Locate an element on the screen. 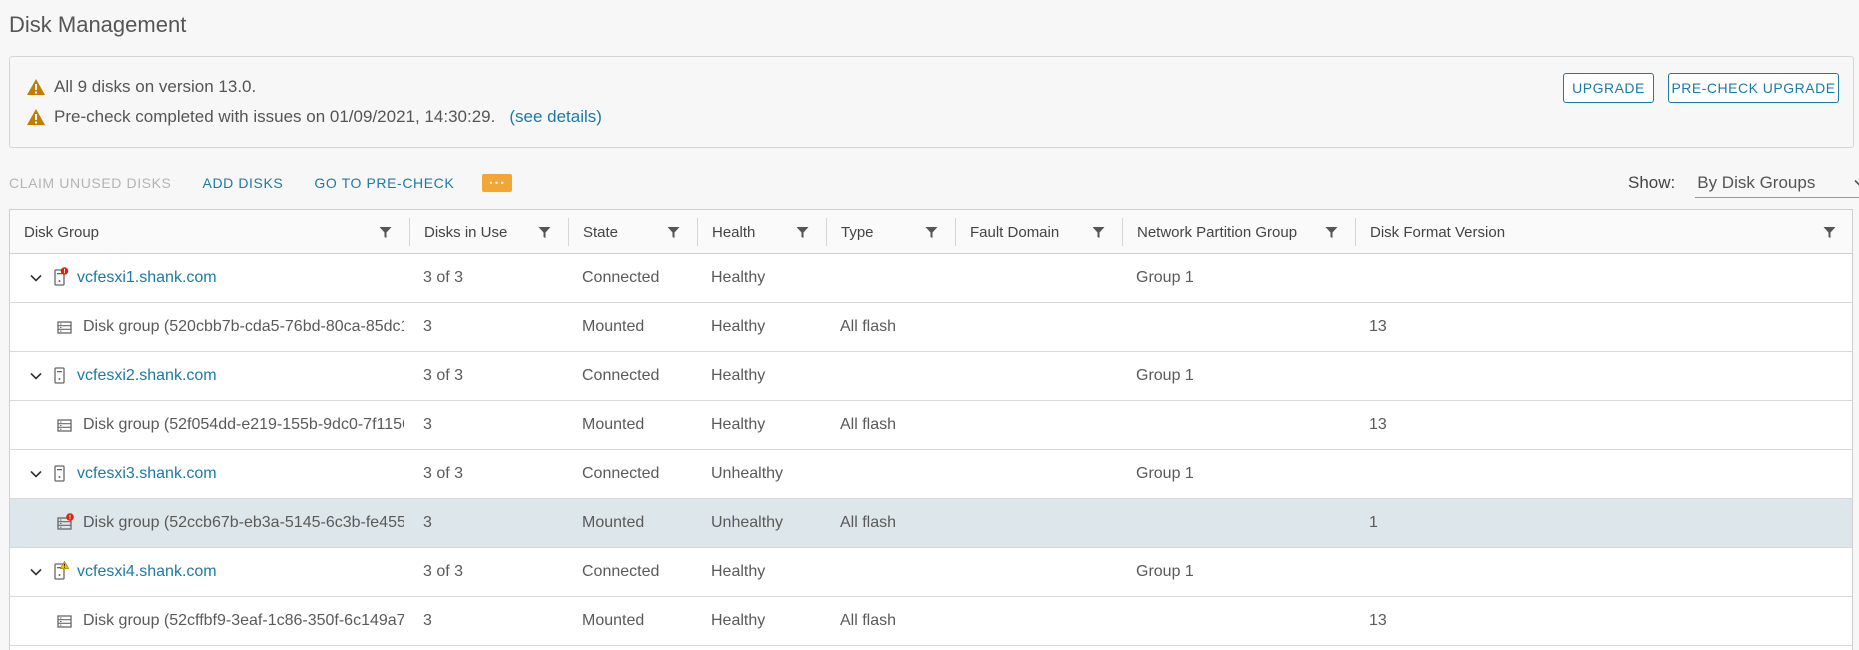 The image size is (1859, 650). see-details-link: (see details) is located at coordinates (555, 117).